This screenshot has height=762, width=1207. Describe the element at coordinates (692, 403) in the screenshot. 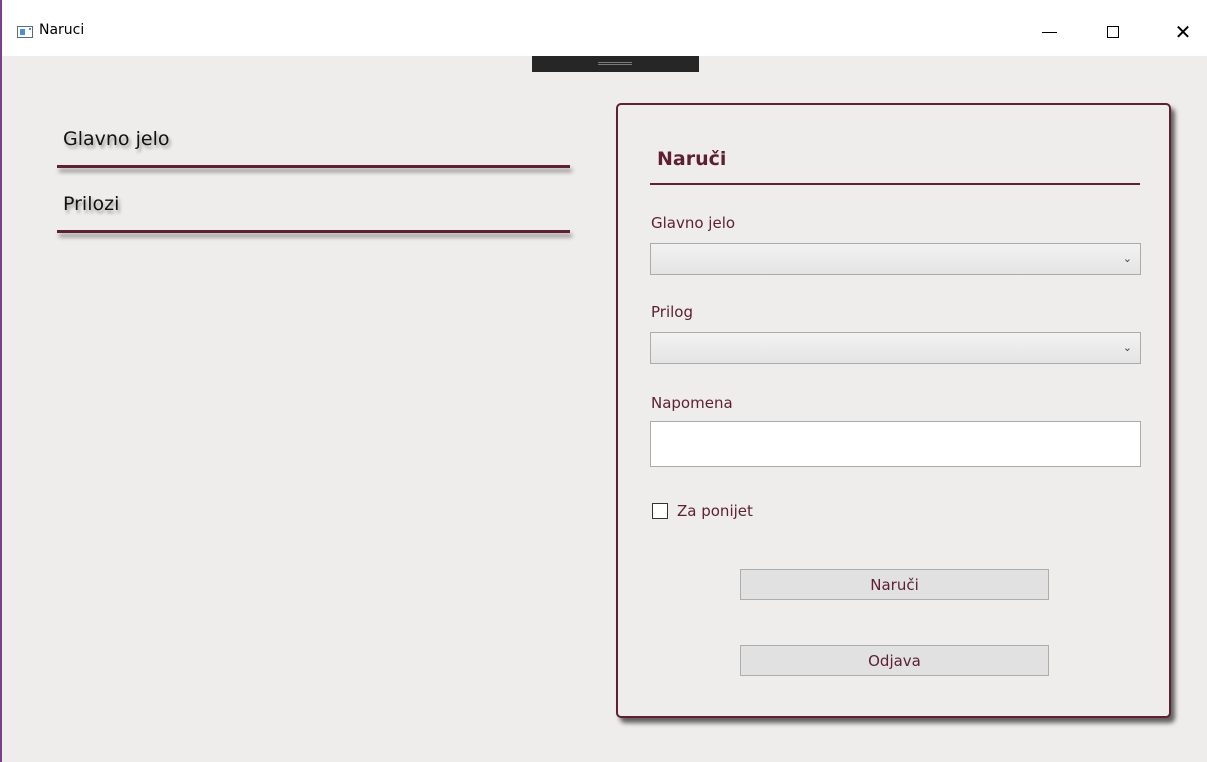

I see `note-label: Napomena` at that location.